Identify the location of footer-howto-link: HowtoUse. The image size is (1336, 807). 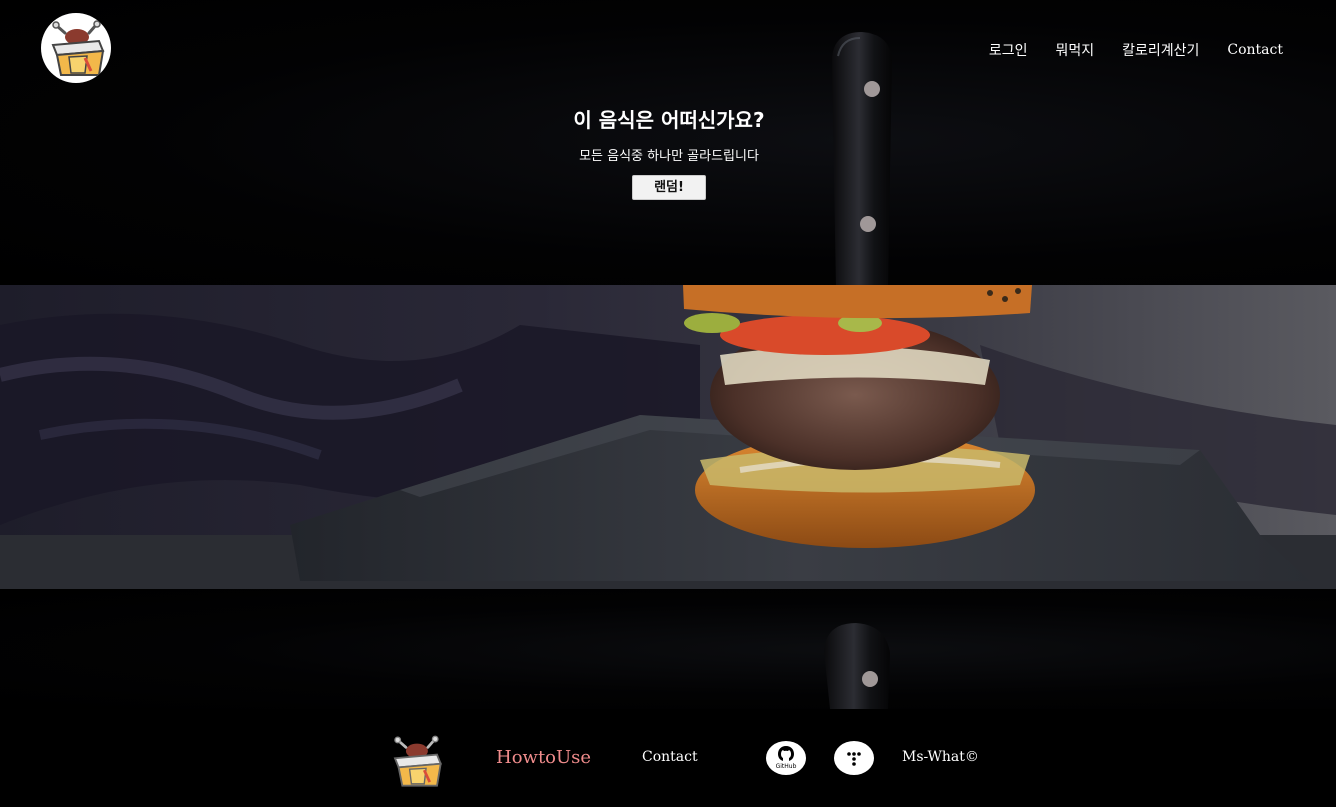
(543, 757).